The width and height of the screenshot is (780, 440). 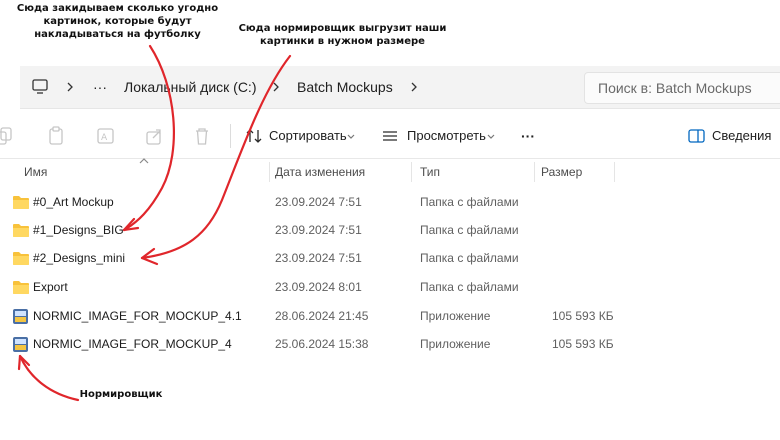 What do you see at coordinates (230, 136) in the screenshot?
I see `toolbar-divider` at bounding box center [230, 136].